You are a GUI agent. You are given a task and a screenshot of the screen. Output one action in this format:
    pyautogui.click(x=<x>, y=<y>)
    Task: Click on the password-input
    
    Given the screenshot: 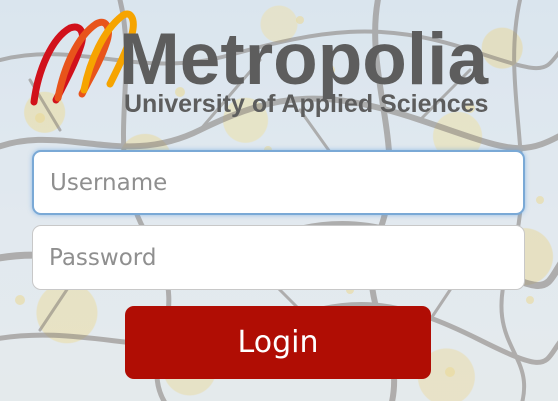 What is the action you would take?
    pyautogui.click(x=278, y=257)
    